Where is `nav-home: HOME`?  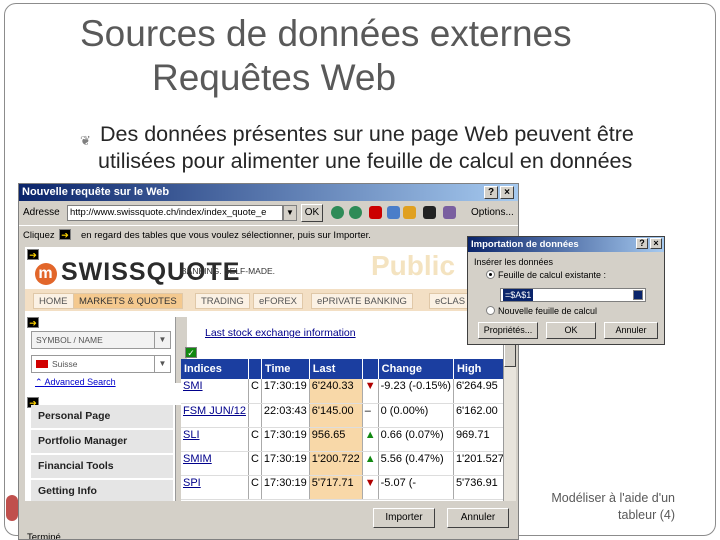
nav-home: HOME is located at coordinates (53, 301).